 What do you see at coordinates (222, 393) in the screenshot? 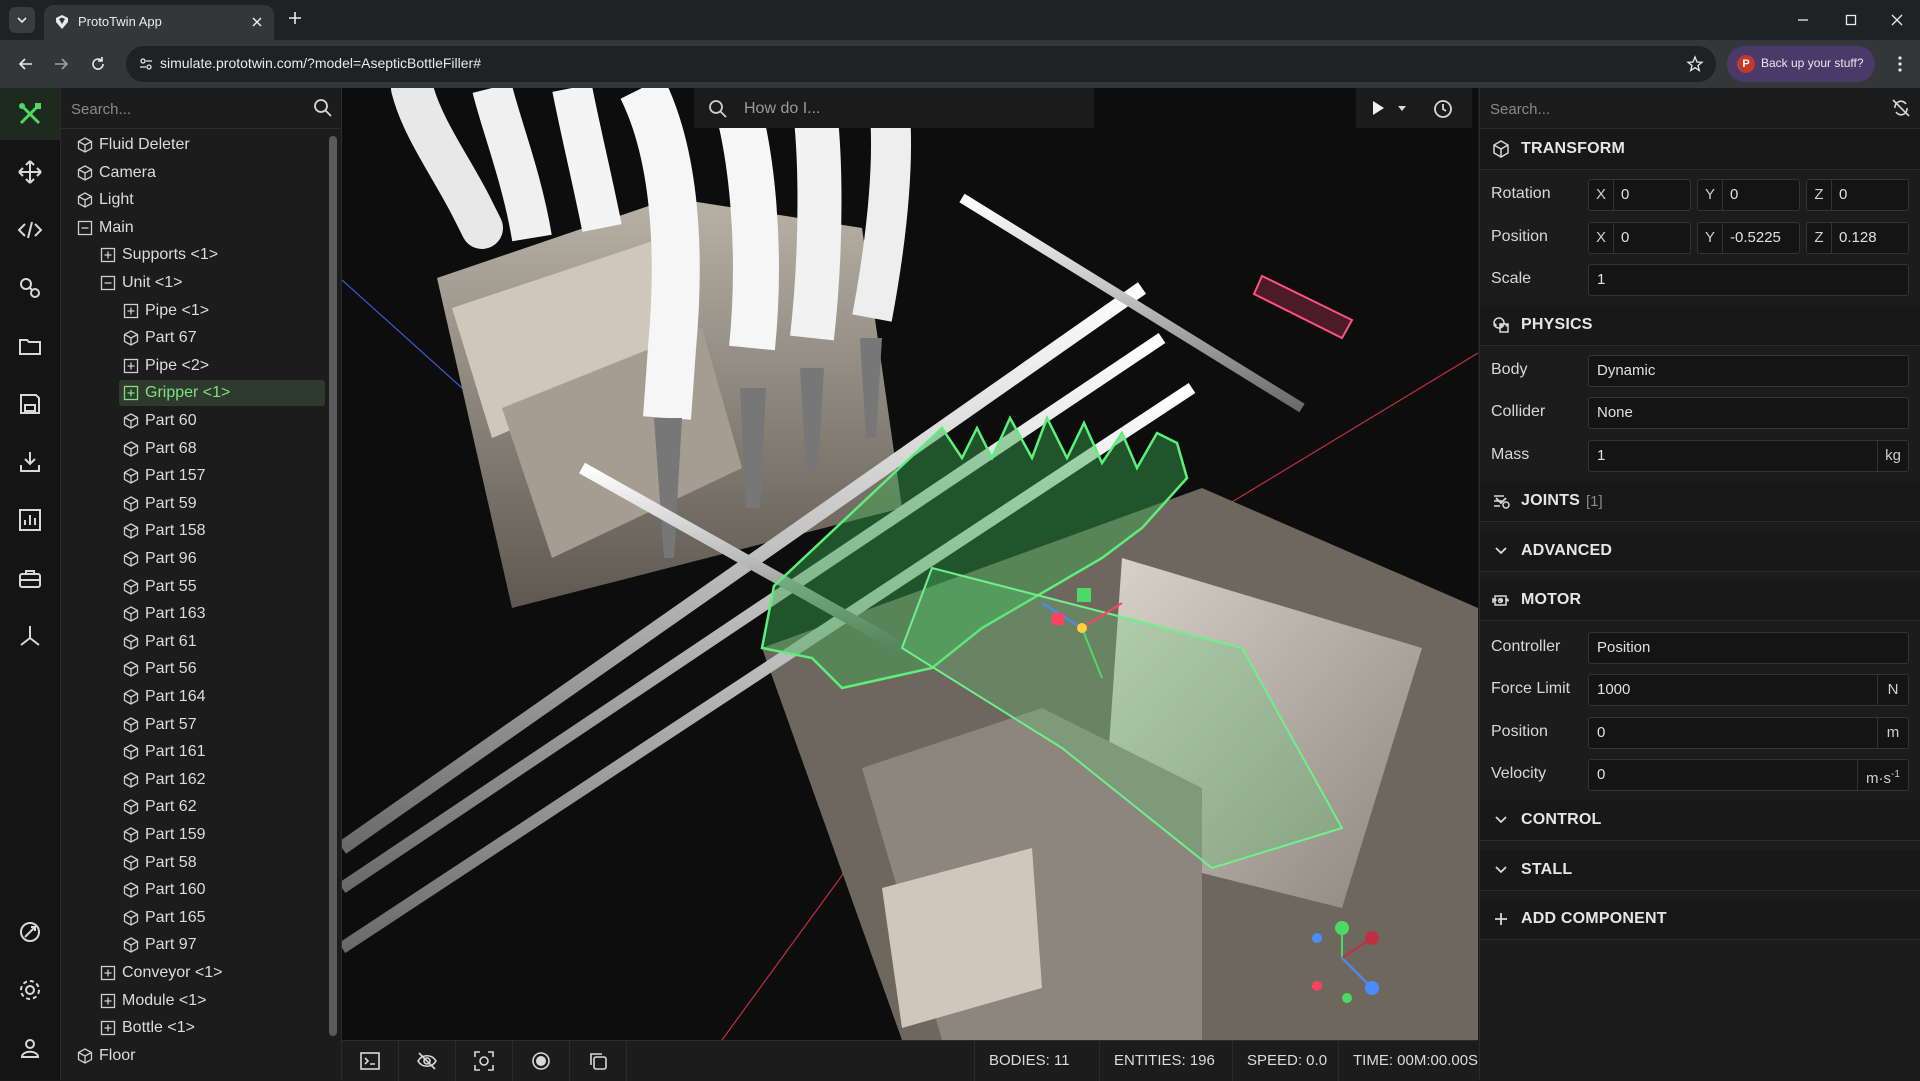
I see `tree-item: Gripper <1>` at bounding box center [222, 393].